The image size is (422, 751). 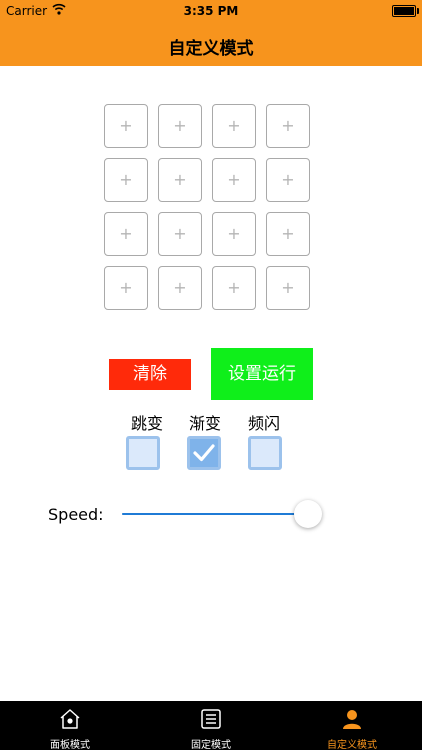 I want to click on mode-checkbox-jump, so click(x=143, y=453).